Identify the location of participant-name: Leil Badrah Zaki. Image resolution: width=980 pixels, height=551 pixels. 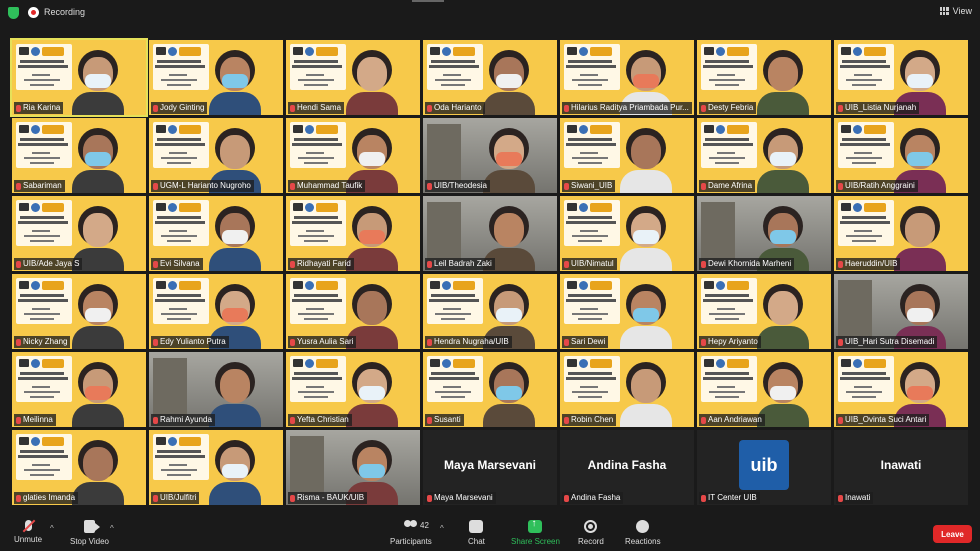
(463, 263).